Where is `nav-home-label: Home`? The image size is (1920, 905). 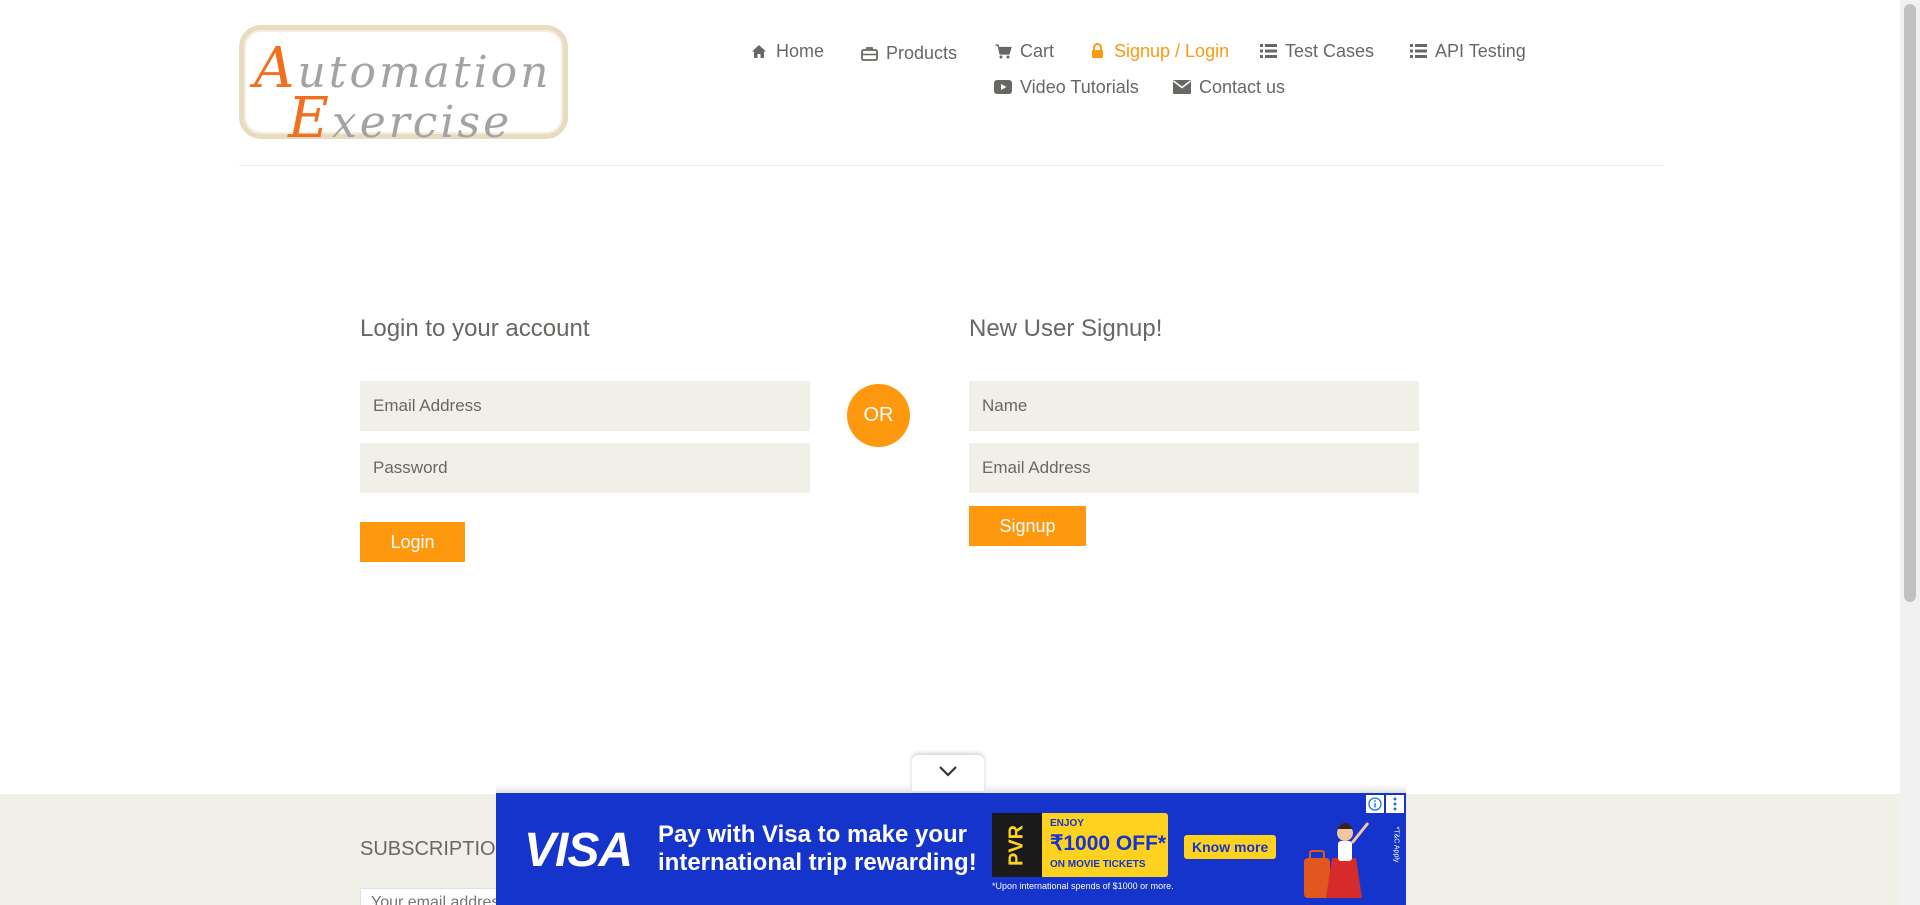
nav-home-label: Home is located at coordinates (800, 50).